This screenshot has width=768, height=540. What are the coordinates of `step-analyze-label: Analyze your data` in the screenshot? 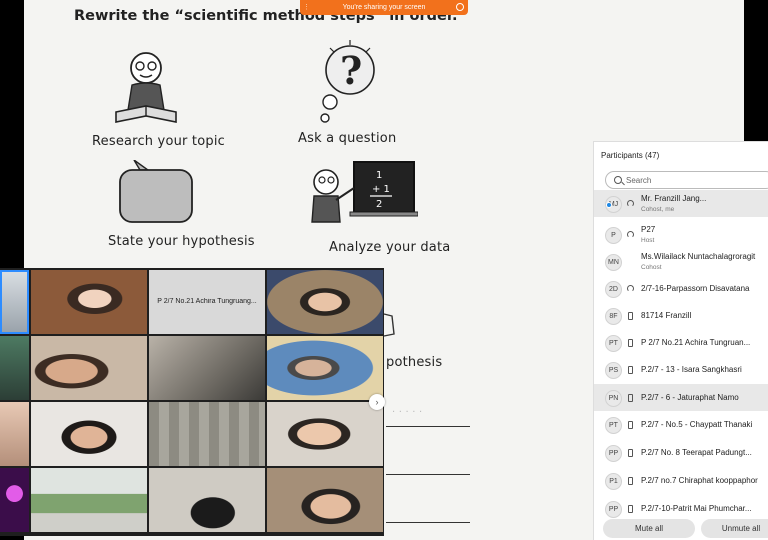 It's located at (390, 247).